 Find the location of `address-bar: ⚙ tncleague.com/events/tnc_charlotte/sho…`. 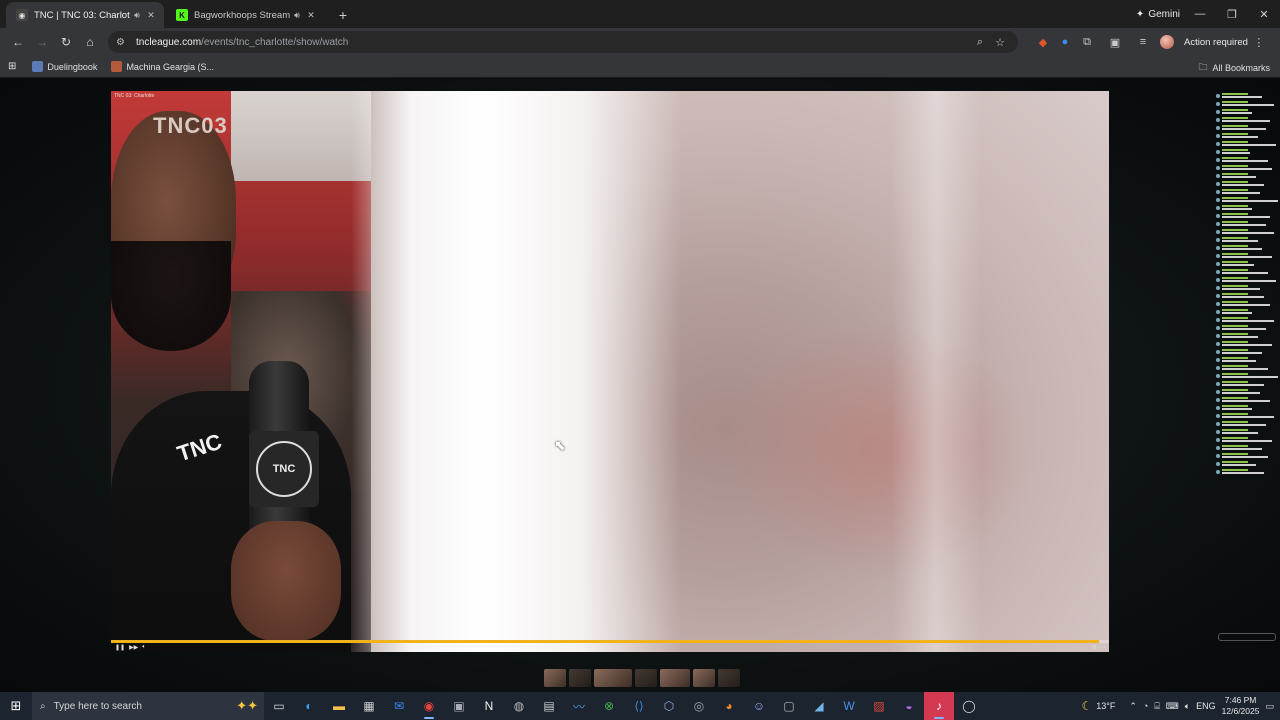

address-bar: ⚙ tncleague.com/events/tnc_charlotte/sho… is located at coordinates (563, 42).